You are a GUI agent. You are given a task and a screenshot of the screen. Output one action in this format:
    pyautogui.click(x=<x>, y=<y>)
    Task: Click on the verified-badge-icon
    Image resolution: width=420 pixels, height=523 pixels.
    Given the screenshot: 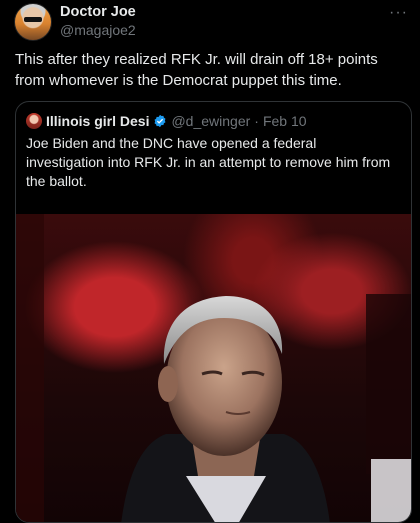 What is the action you would take?
    pyautogui.click(x=160, y=121)
    